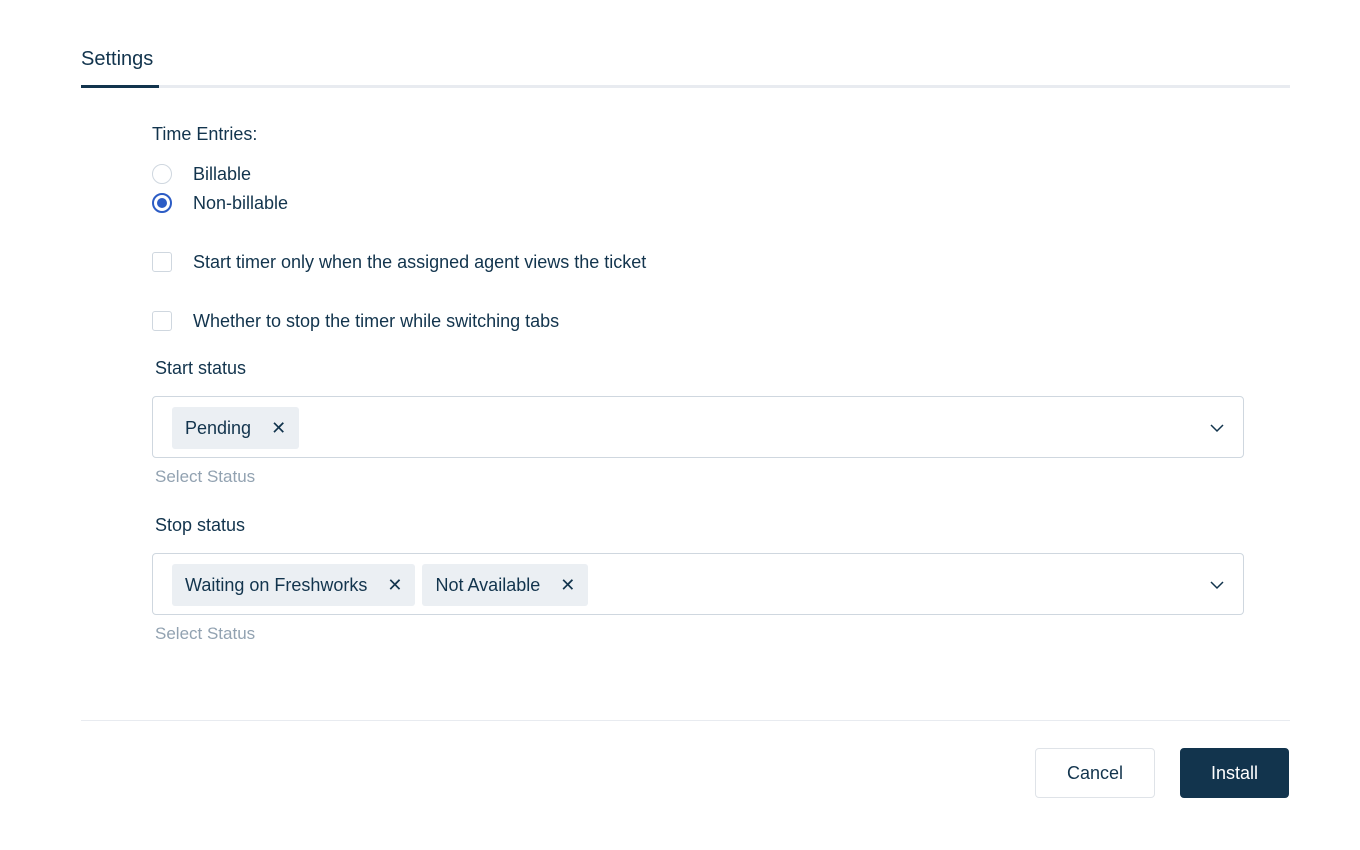 The image size is (1360, 850). I want to click on status-chip-label: Pending, so click(218, 427).